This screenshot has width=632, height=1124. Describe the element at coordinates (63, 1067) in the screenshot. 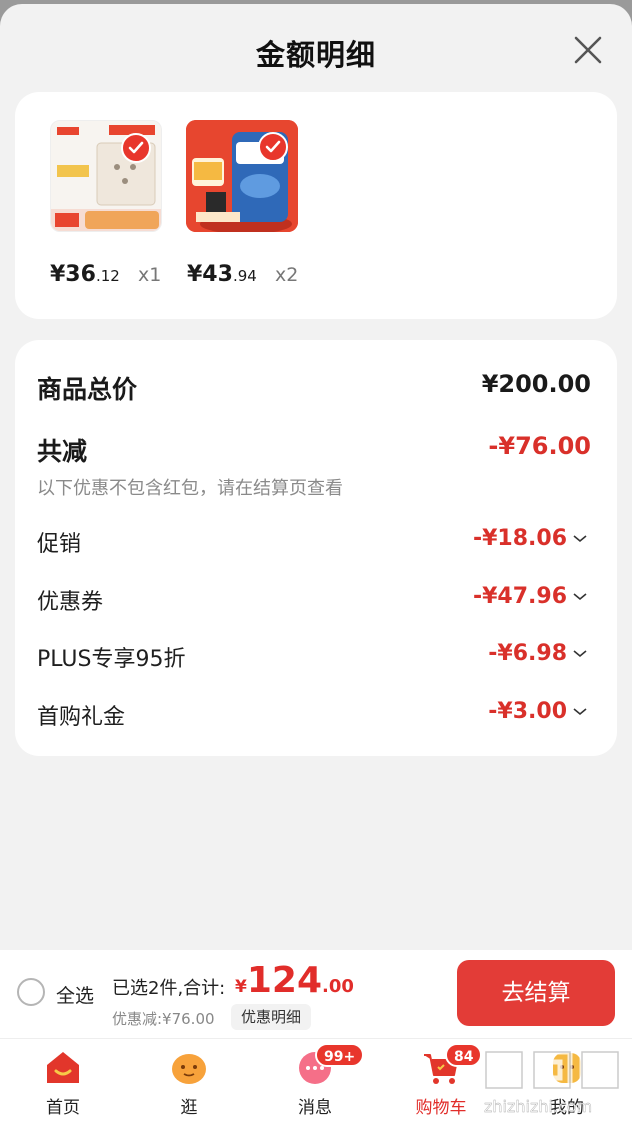

I see `home-icon` at that location.